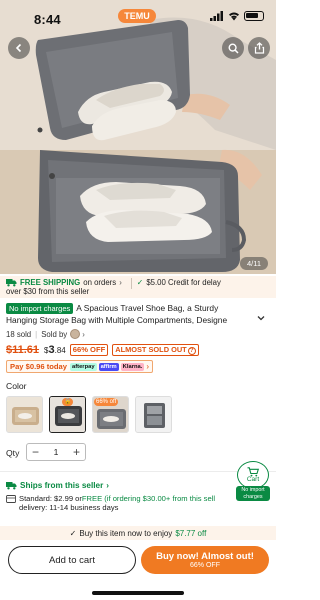 The width and height of the screenshot is (320, 600). Describe the element at coordinates (11, 499) in the screenshot. I see `shipping-box-icon` at that location.